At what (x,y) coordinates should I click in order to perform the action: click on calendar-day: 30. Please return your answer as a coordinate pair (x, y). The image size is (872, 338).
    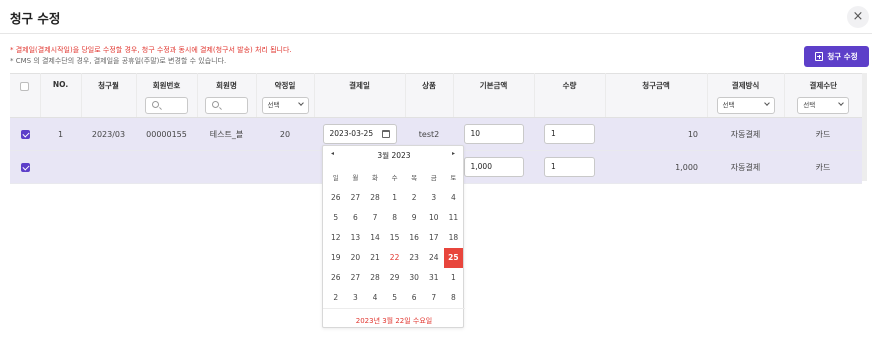
    Looking at the image, I should click on (414, 278).